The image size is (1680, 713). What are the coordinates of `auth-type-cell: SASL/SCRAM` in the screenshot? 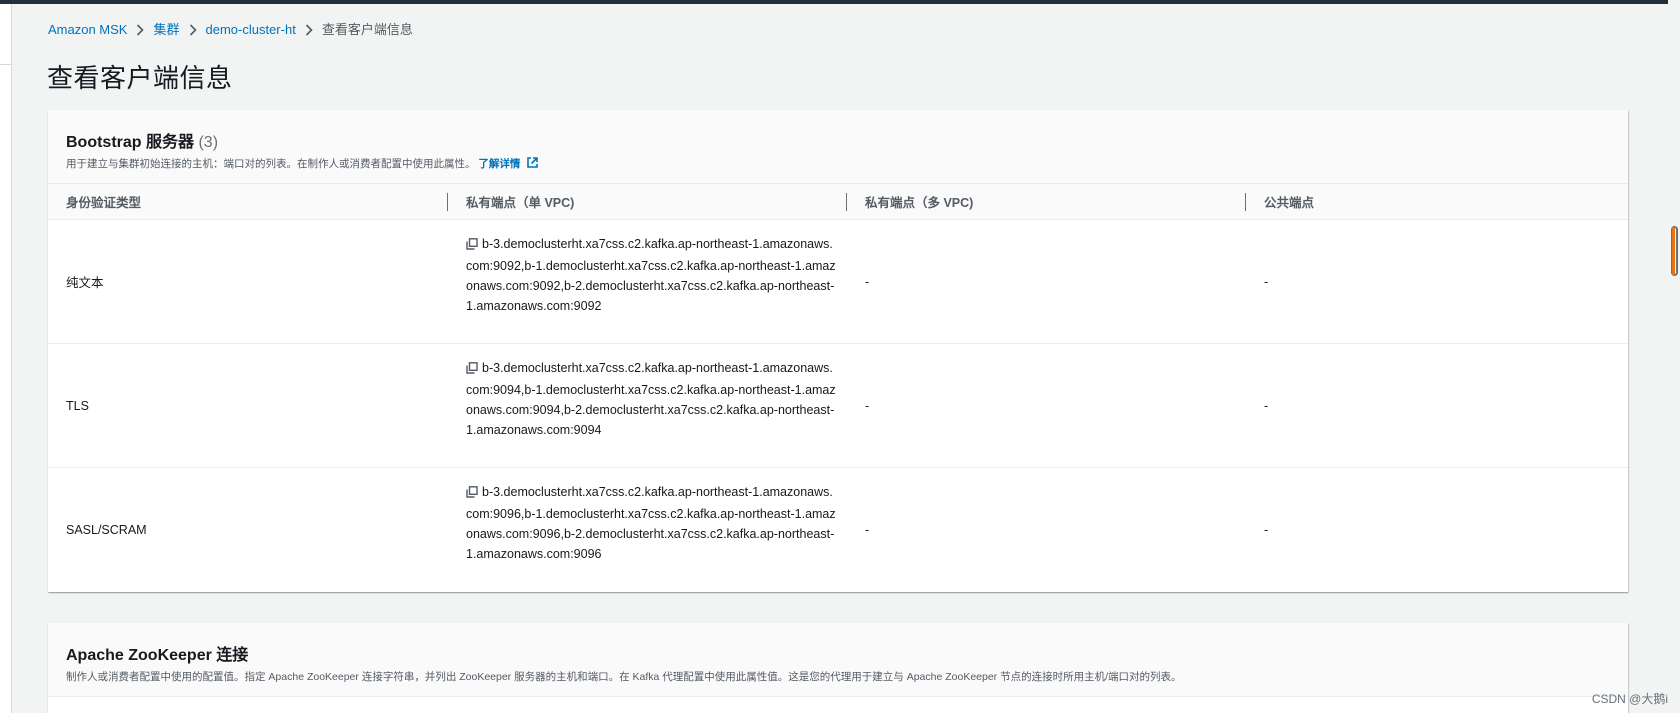 It's located at (106, 530).